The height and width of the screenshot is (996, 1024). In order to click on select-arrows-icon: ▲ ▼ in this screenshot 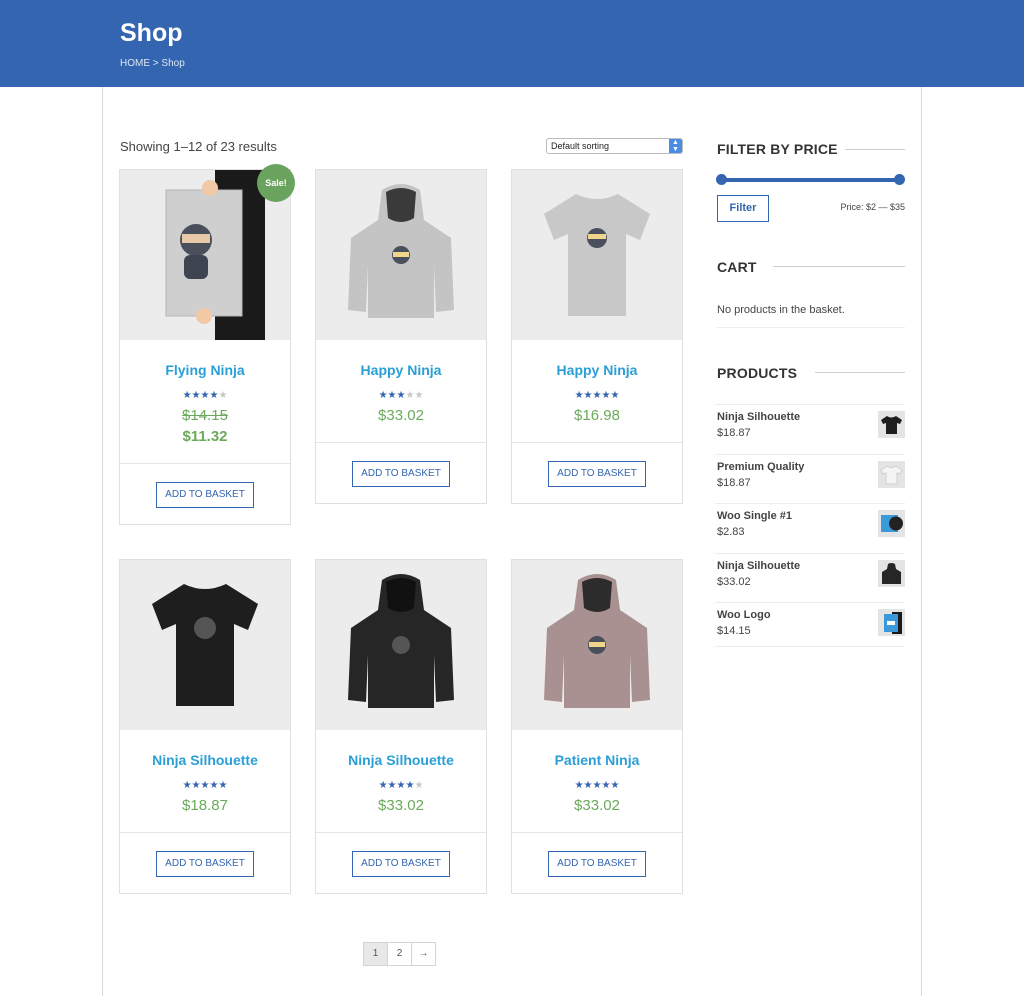, I will do `click(675, 146)`.